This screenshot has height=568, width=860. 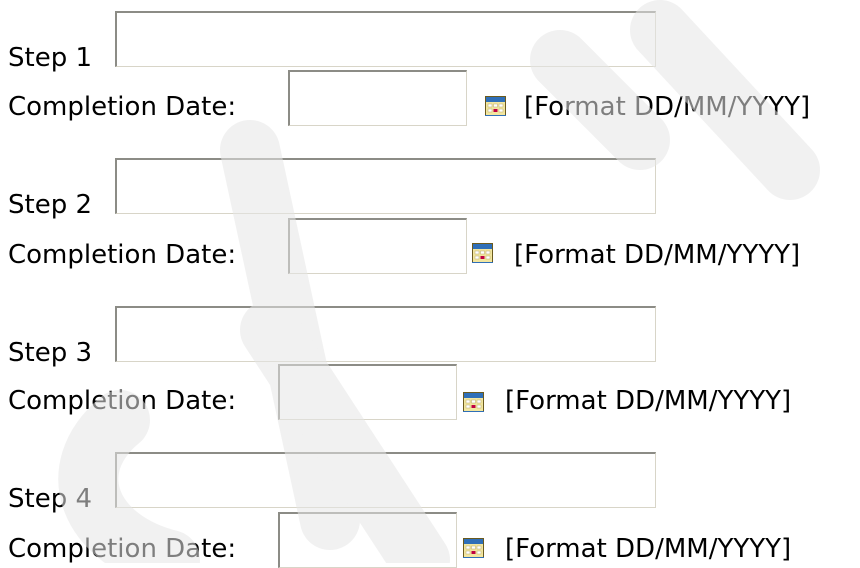 What do you see at coordinates (367, 392) in the screenshot?
I see `step-3-date-input` at bounding box center [367, 392].